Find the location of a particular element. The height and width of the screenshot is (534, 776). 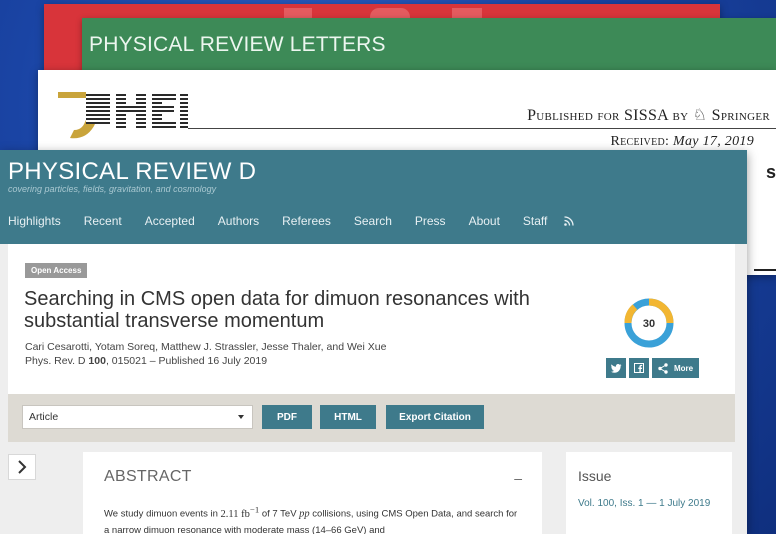

abstract-heading: ABSTRACT is located at coordinates (148, 476).